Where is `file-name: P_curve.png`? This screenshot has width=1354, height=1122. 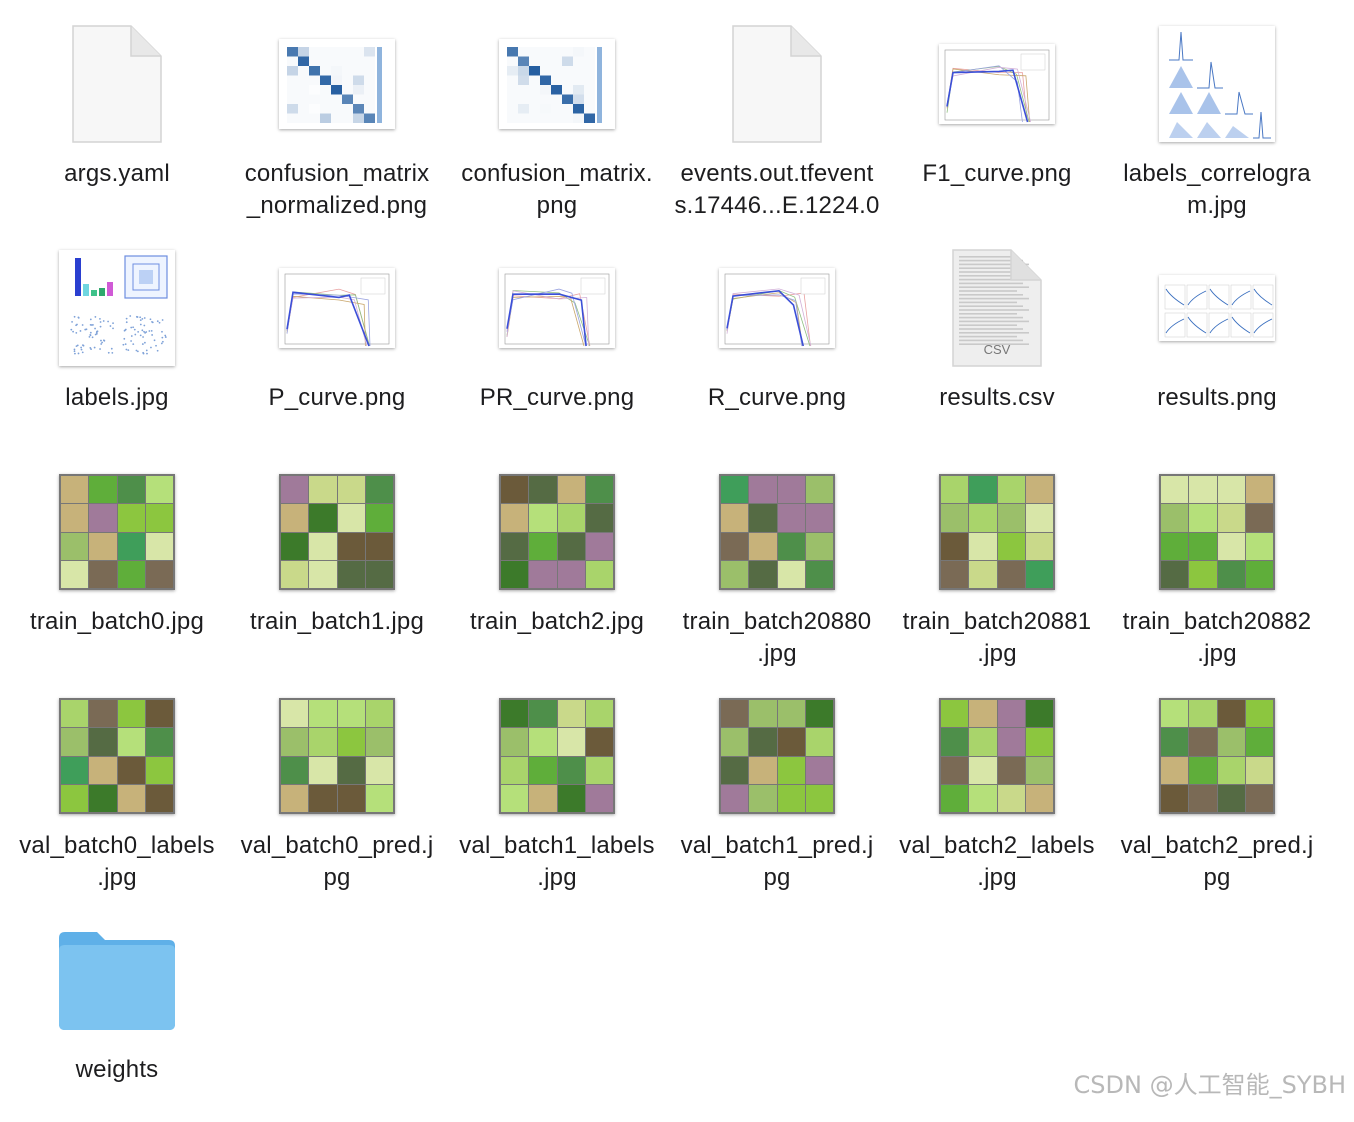
file-name: P_curve.png is located at coordinates (337, 397).